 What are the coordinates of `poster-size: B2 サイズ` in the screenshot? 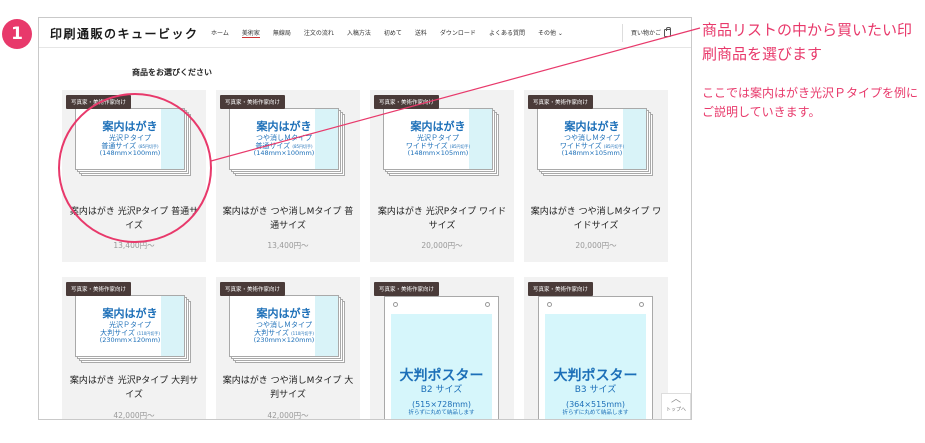 It's located at (441, 390).